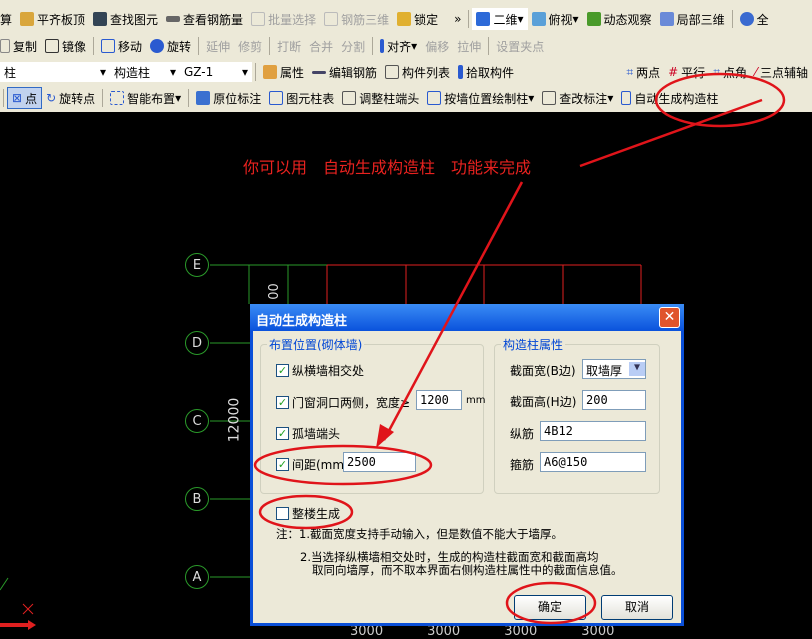 This screenshot has width=812, height=639. Describe the element at coordinates (398, 46) in the screenshot. I see `tool-align: 对齐 ▾` at that location.